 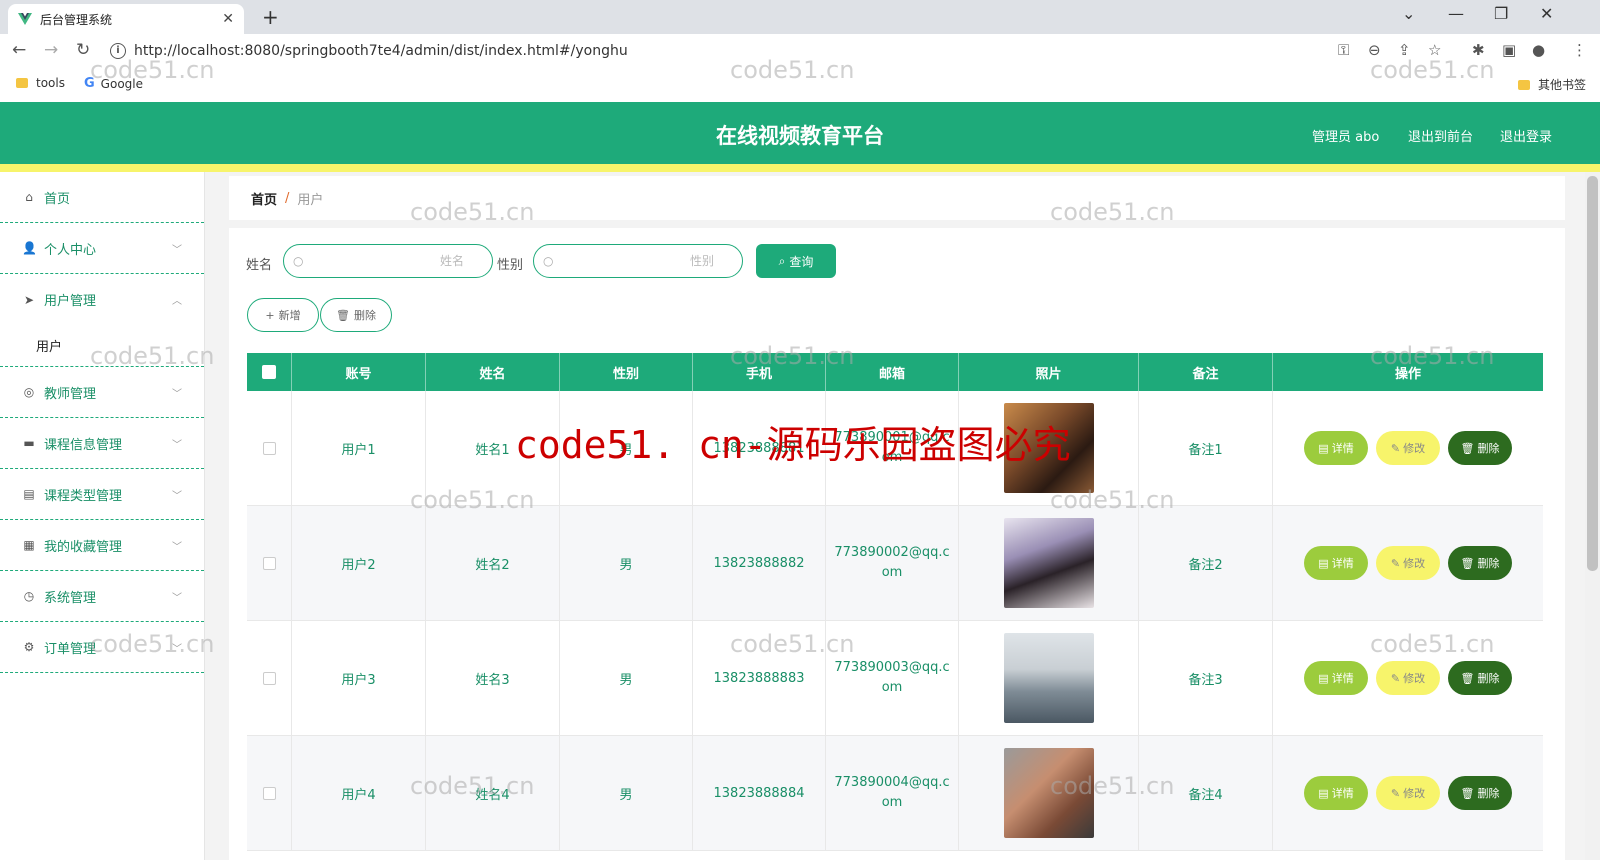 What do you see at coordinates (270, 17) in the screenshot?
I see `new-tab-icon: +` at bounding box center [270, 17].